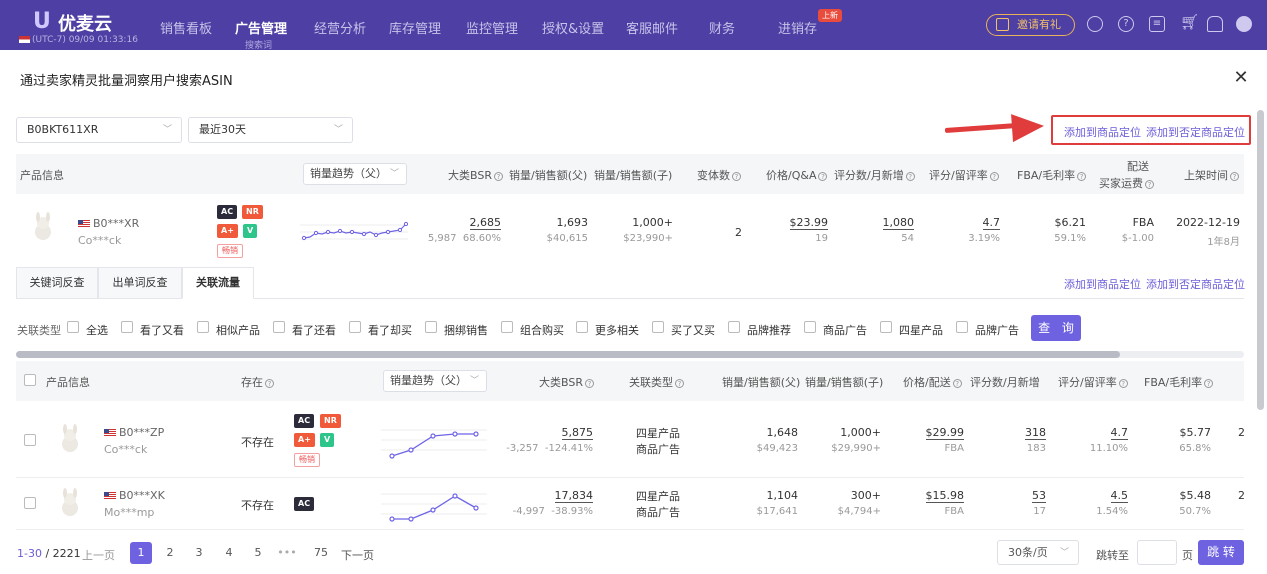  Describe the element at coordinates (962, 327) in the screenshot. I see `checkbox-brand-ads` at that location.